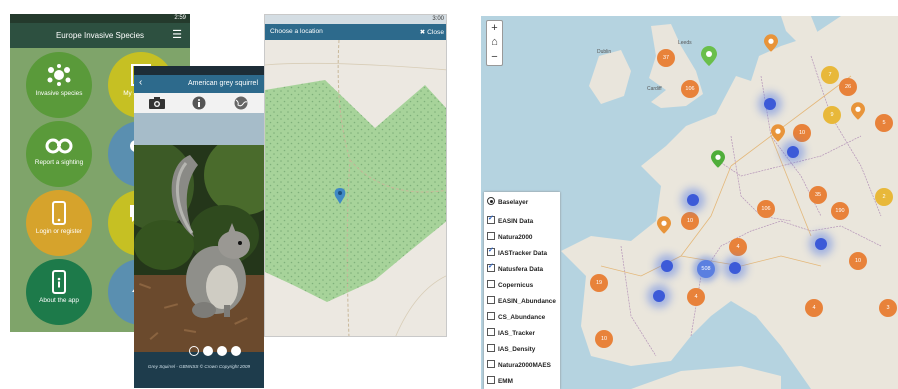 The height and width of the screenshot is (389, 898). I want to click on app-title: Europe Invasive Species, so click(100, 35).